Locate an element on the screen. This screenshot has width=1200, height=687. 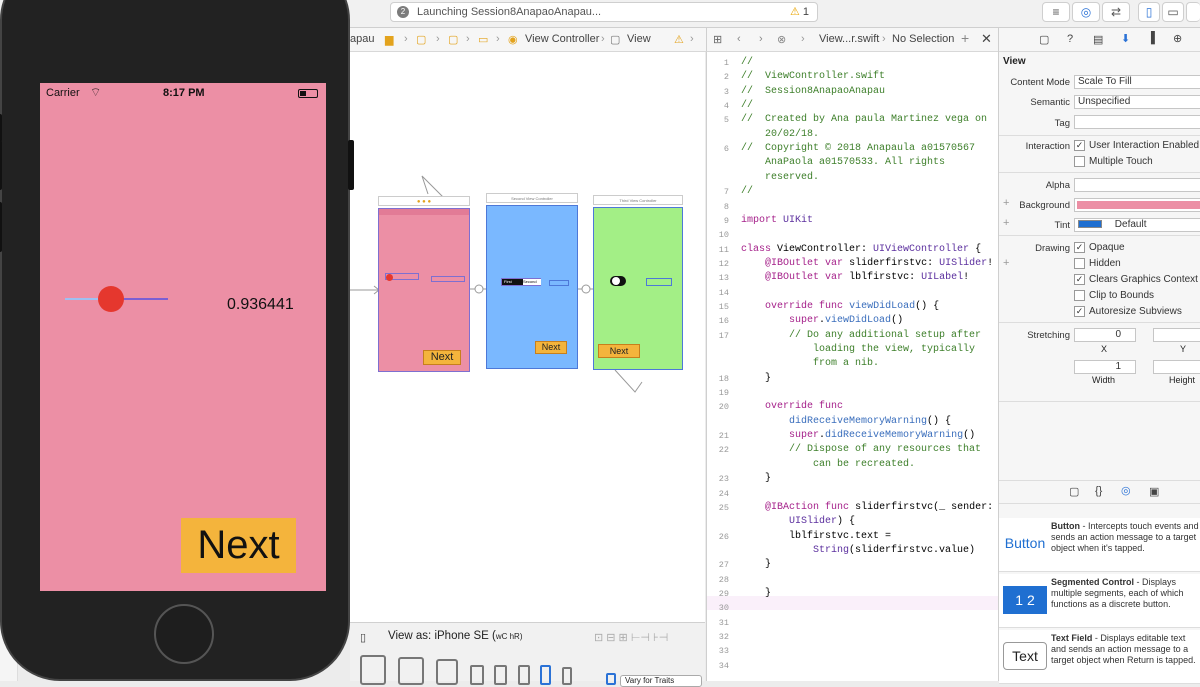
scene1-dock: ● ● ● is located at coordinates (424, 201).